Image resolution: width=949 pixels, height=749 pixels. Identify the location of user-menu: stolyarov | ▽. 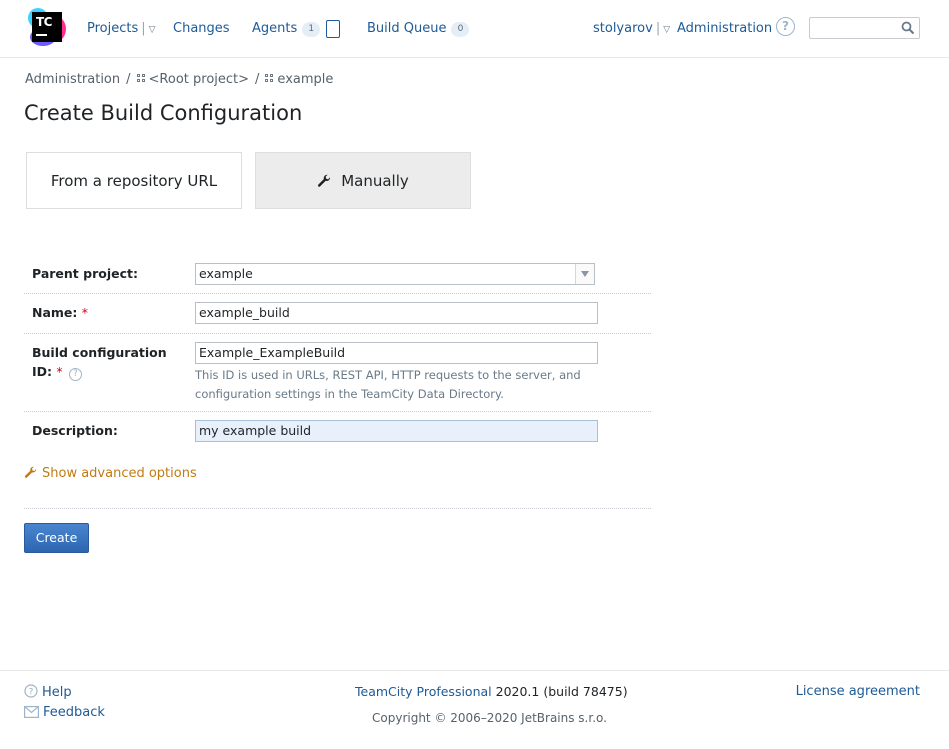
(631, 28).